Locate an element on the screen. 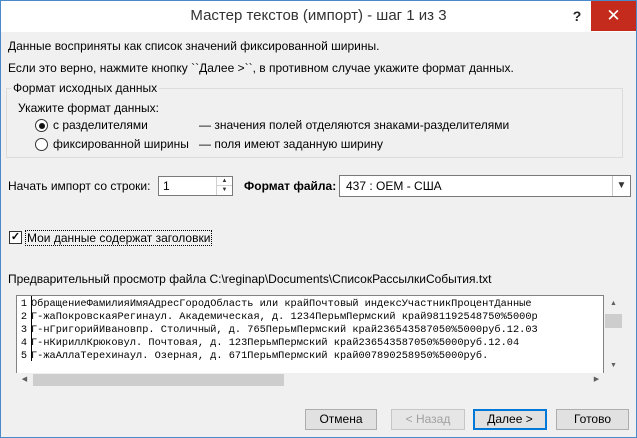 The image size is (637, 438). fixed-width-label: фиксированной ширины is located at coordinates (121, 144).